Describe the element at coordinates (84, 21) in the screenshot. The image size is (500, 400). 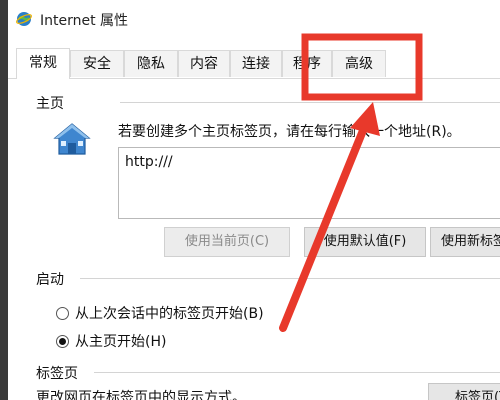
I see `window-title: Internet 属性` at that location.